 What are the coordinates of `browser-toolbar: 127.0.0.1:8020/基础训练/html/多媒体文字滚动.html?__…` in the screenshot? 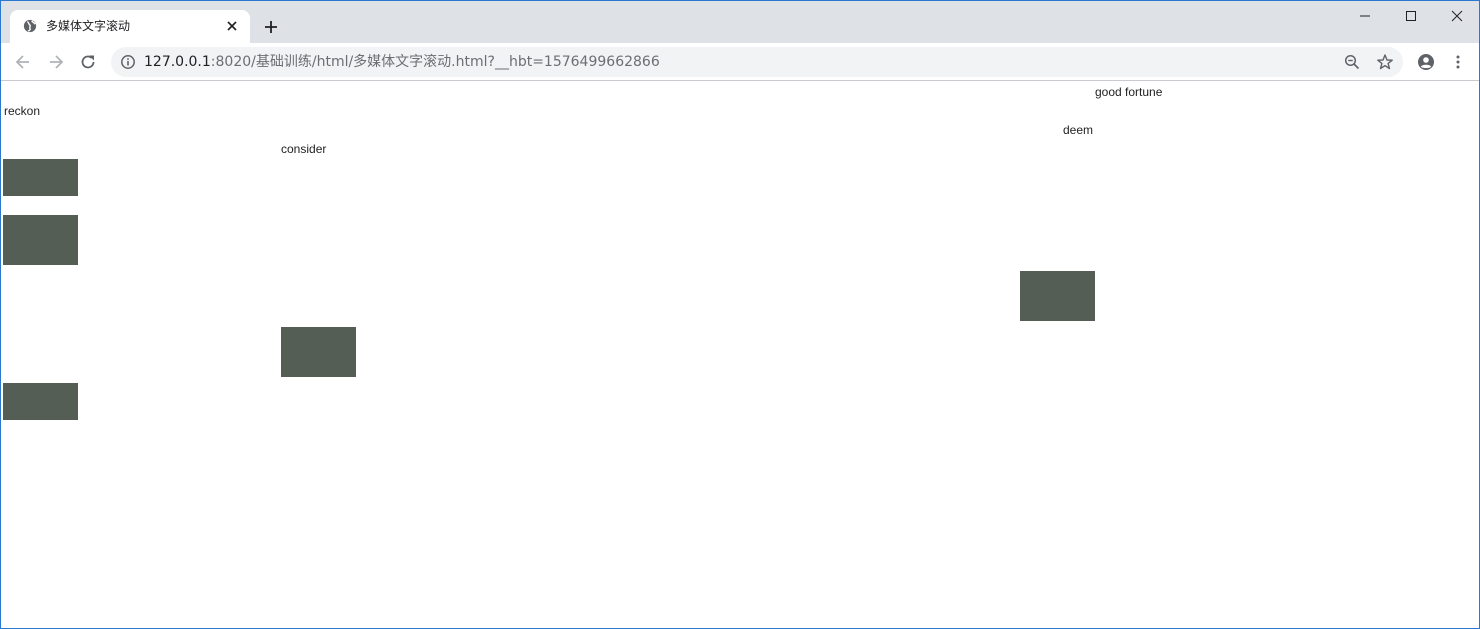 It's located at (740, 62).